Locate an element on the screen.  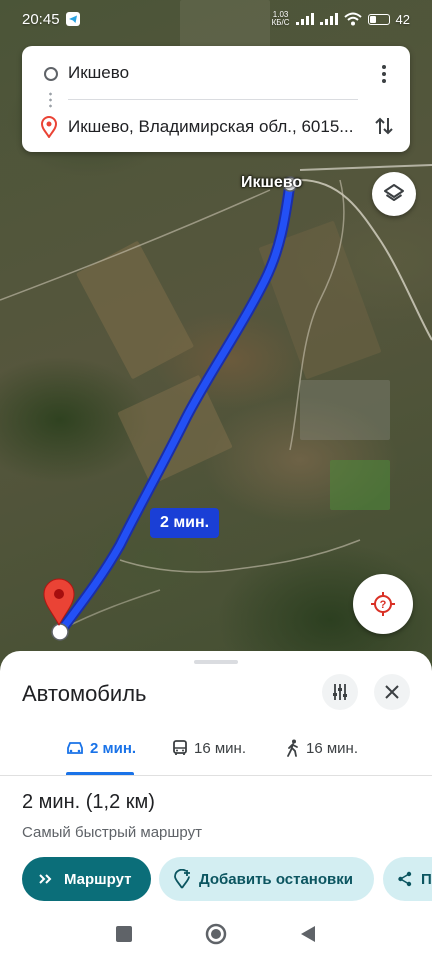
system-nav-bar is located at coordinates (216, 936).